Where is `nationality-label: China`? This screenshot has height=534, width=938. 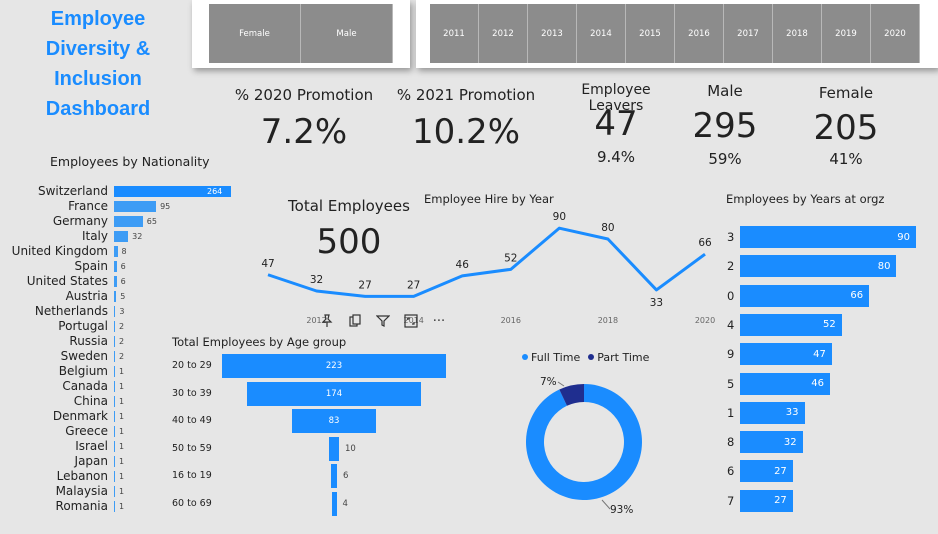
nationality-label: China is located at coordinates (90, 401).